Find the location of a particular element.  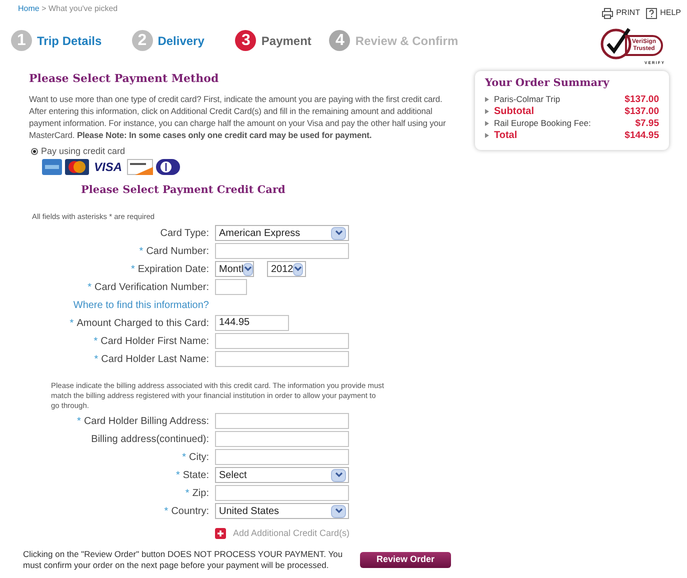

footer-note: Clicking on the "Review Order" button DOES NOT PROCESS YOUR PAYMENT. You must confirm your order on the next page before your payment will be processed. is located at coordinates (183, 559).